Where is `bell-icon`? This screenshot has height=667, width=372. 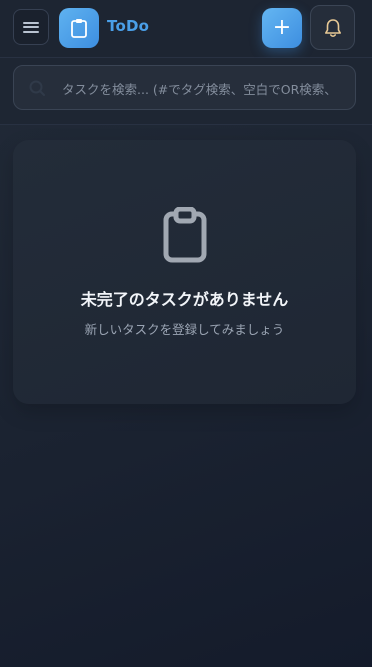 bell-icon is located at coordinates (332, 27).